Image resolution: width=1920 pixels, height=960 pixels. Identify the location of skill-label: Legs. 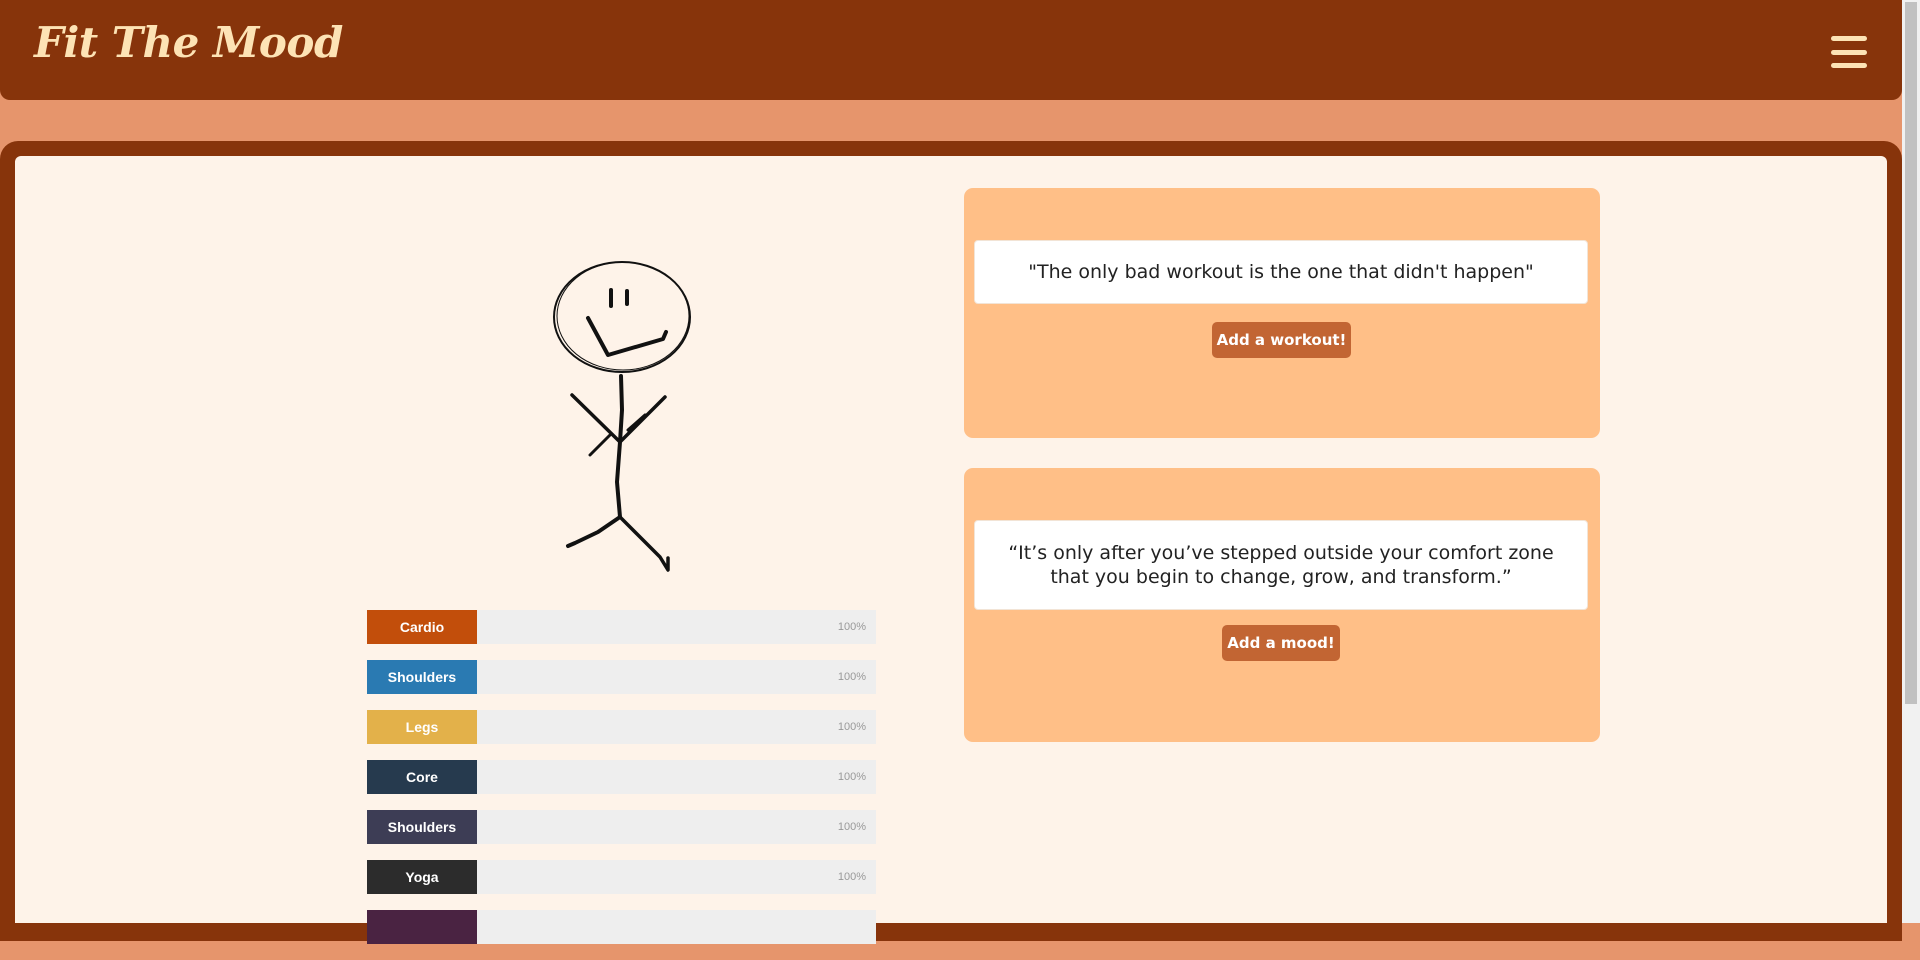
(422, 727).